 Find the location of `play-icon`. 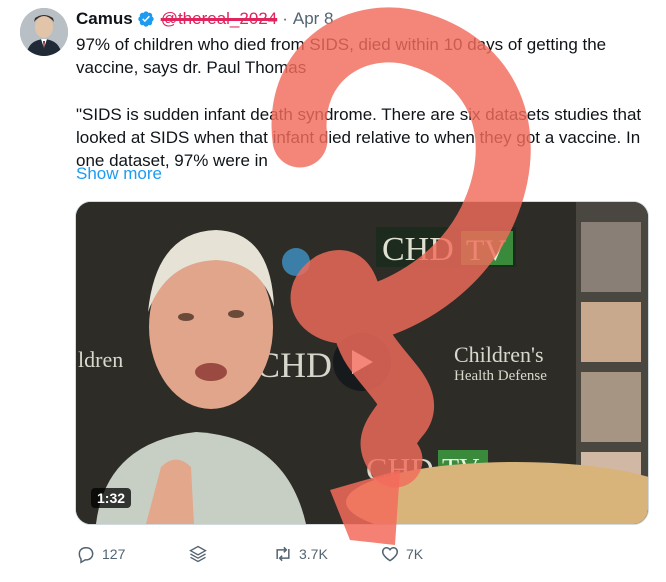

play-icon is located at coordinates (362, 362).